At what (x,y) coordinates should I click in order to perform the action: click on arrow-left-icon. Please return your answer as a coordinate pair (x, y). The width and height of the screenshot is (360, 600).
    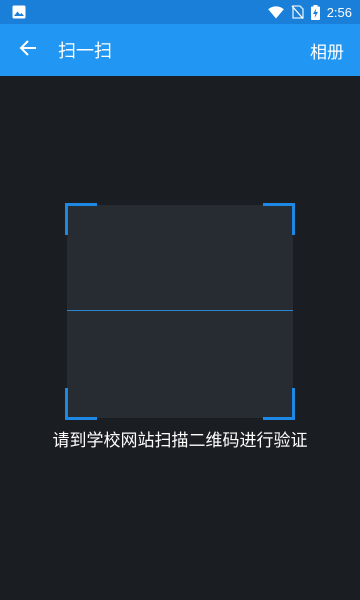
    Looking at the image, I should click on (28, 50).